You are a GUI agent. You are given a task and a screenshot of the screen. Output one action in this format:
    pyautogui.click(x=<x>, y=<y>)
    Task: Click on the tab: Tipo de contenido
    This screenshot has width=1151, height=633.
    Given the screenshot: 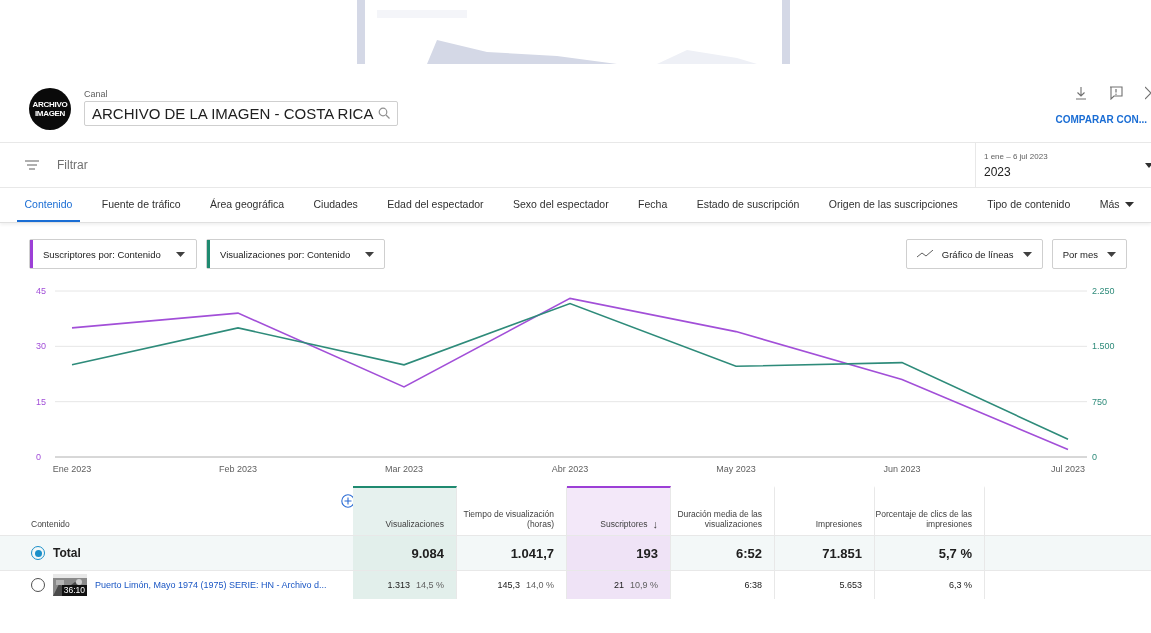 What is the action you would take?
    pyautogui.click(x=1028, y=205)
    